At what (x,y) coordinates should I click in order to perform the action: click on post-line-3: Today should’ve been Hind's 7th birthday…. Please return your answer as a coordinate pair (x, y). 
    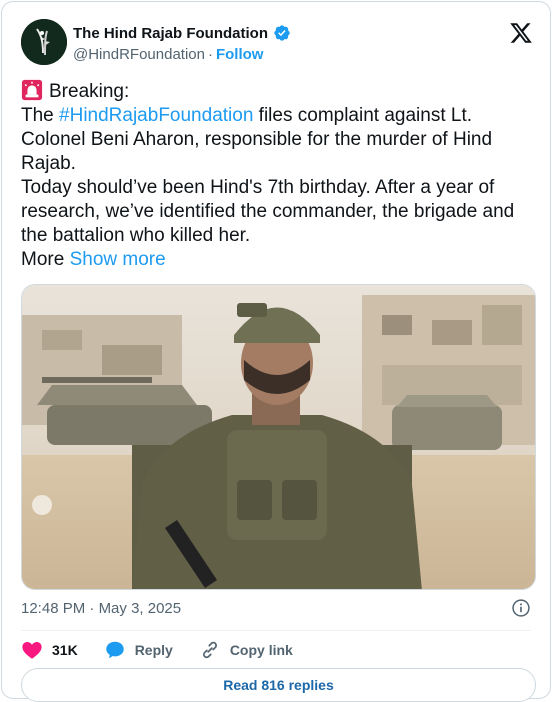
    Looking at the image, I should click on (268, 211).